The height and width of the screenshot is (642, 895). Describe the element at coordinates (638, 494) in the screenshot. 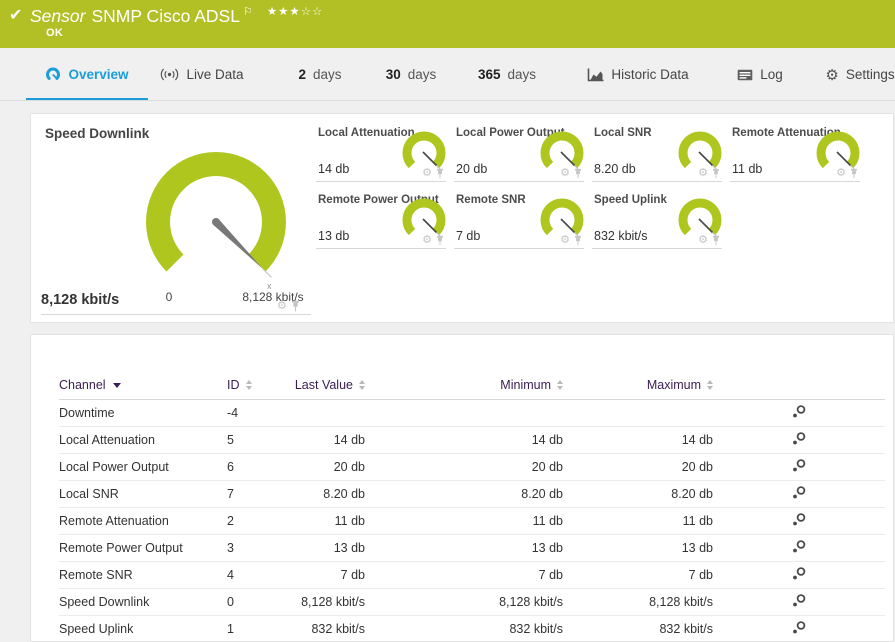

I see `maximum-cell: 8.20 db` at that location.